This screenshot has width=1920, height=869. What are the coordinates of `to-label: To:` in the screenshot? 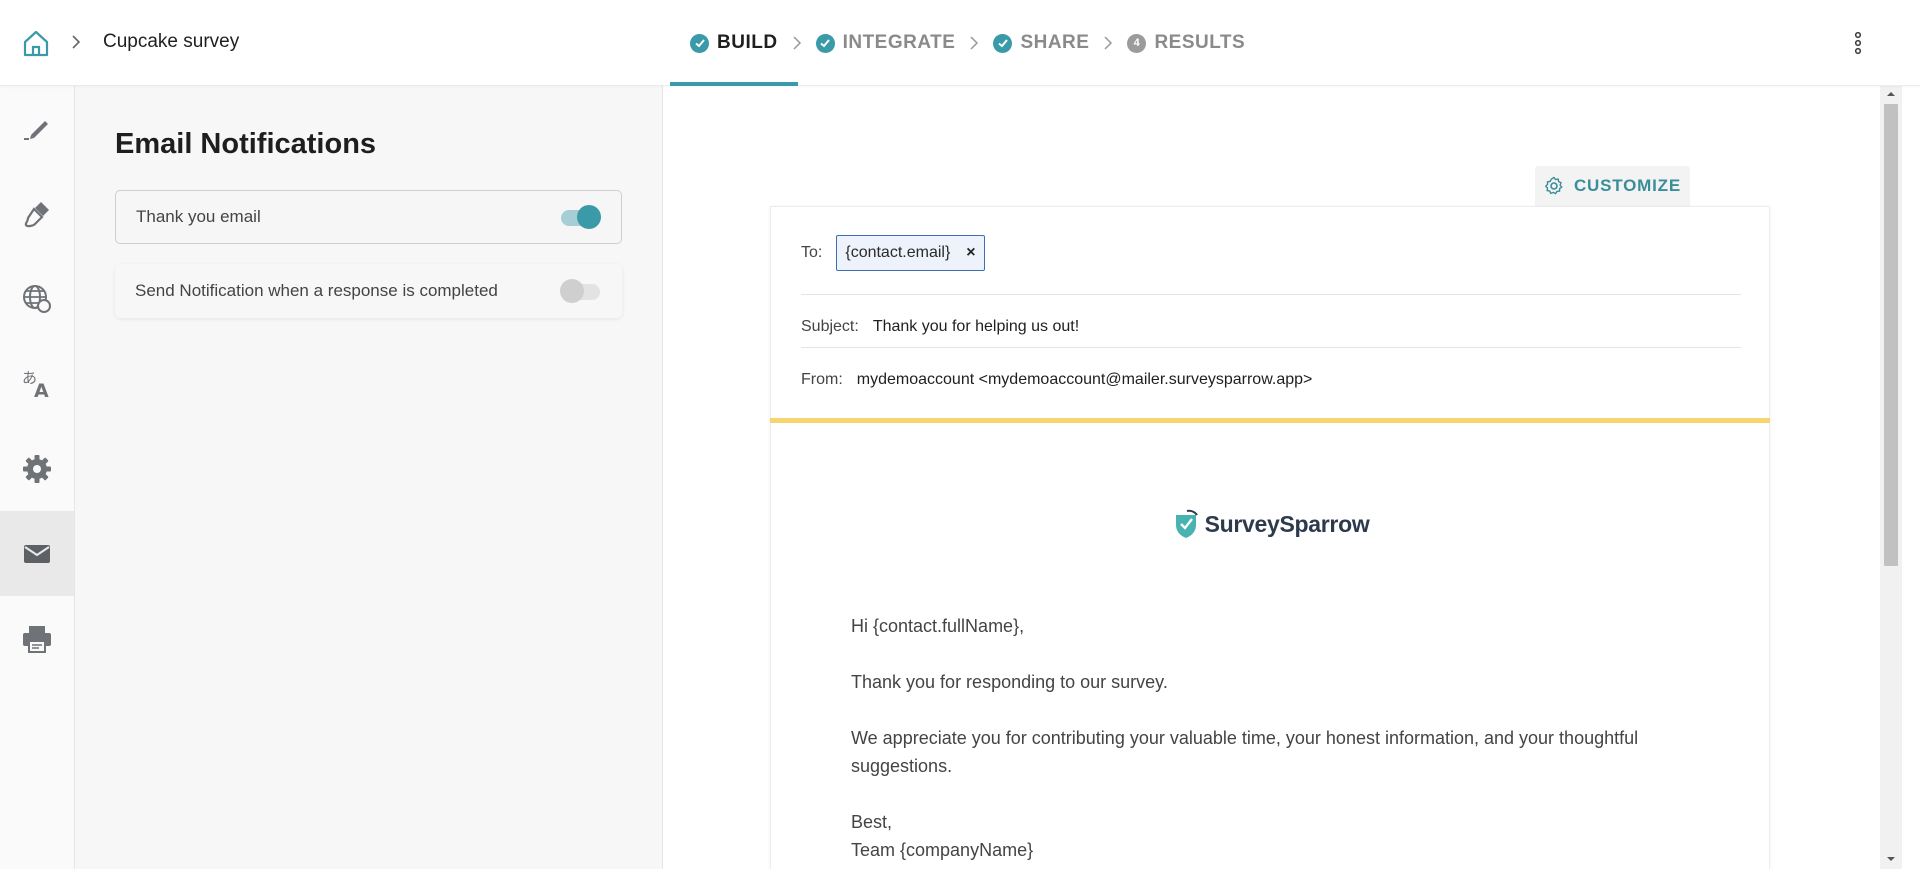 It's located at (812, 252).